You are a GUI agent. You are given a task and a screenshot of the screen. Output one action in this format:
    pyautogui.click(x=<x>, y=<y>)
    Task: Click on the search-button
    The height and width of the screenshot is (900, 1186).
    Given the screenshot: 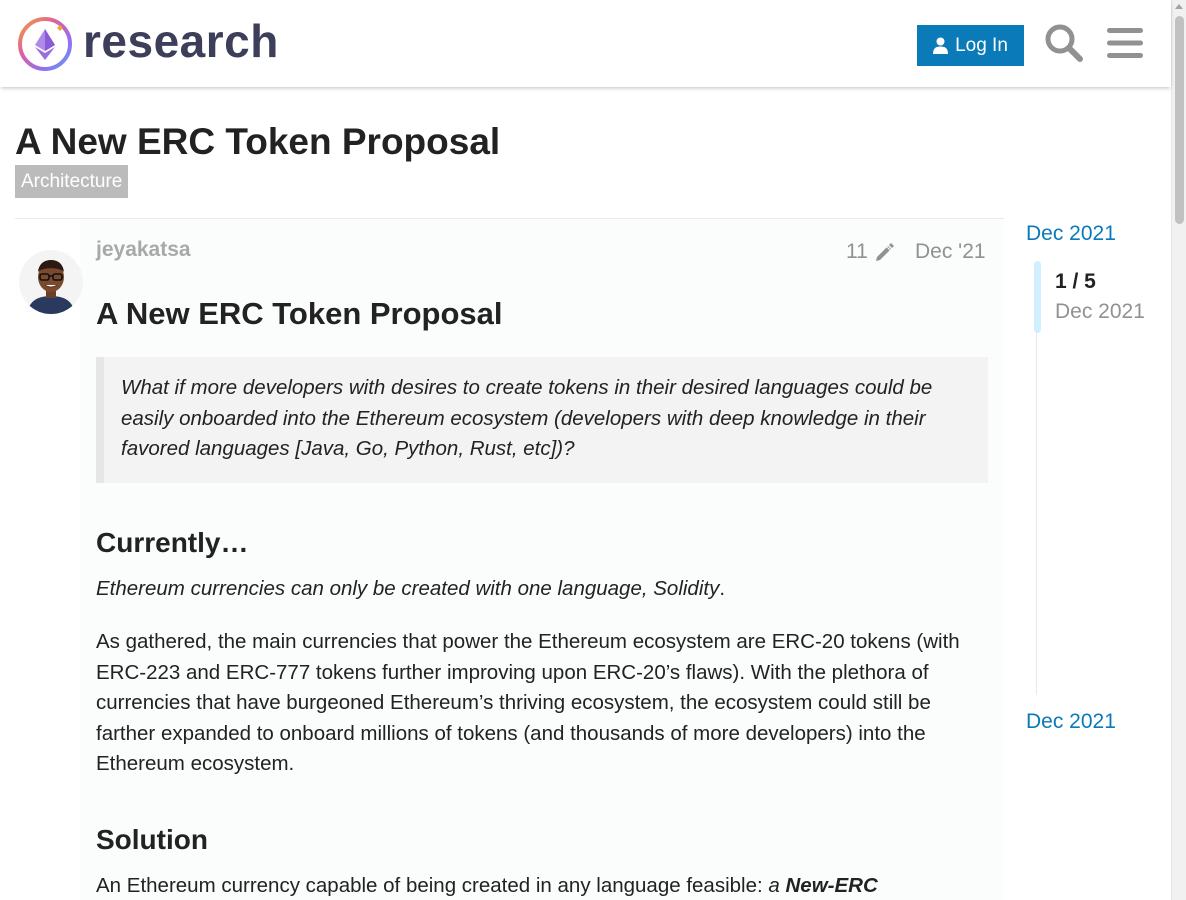 What is the action you would take?
    pyautogui.click(x=1064, y=43)
    